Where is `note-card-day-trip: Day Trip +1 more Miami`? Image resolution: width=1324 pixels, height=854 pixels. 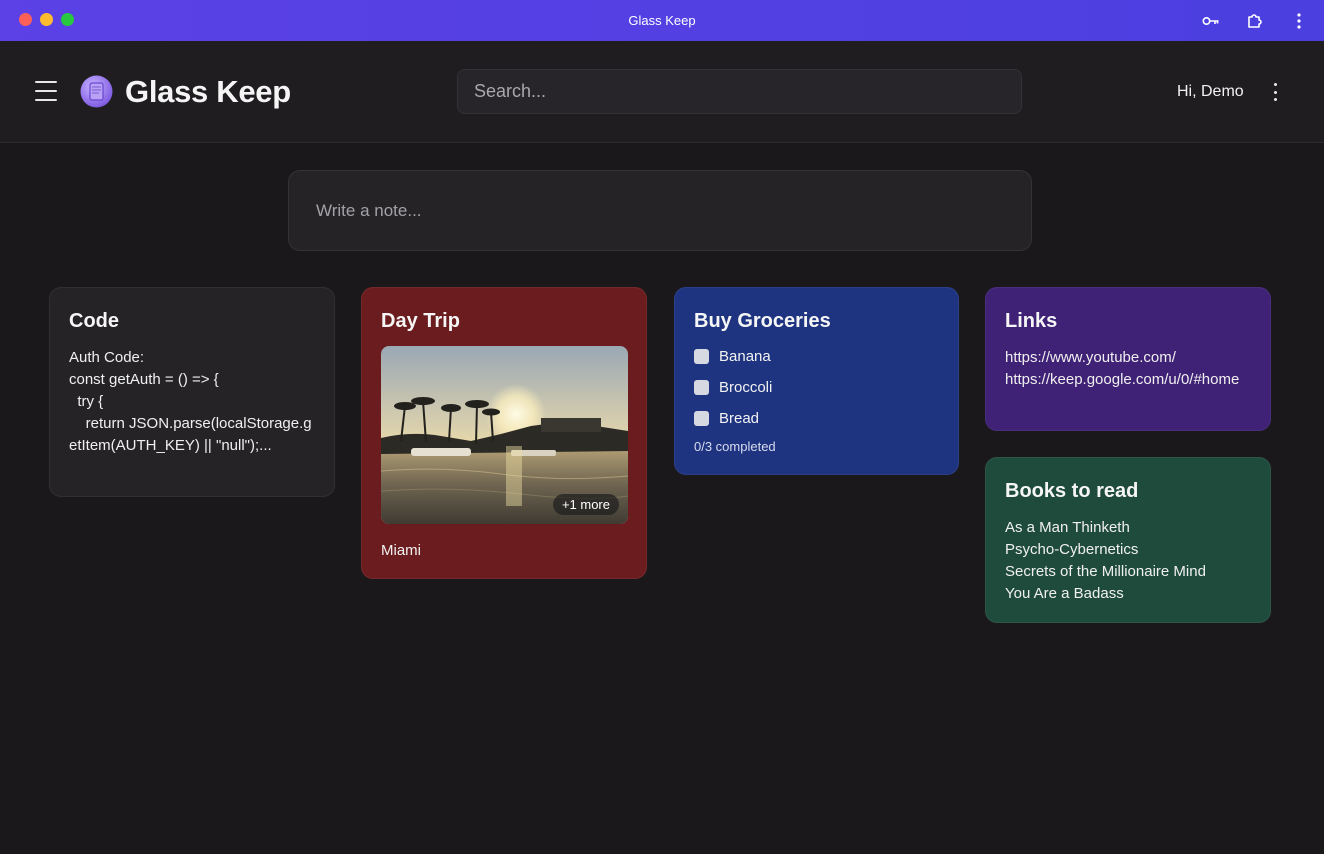
note-card-day-trip: Day Trip +1 more Miami is located at coordinates (504, 433).